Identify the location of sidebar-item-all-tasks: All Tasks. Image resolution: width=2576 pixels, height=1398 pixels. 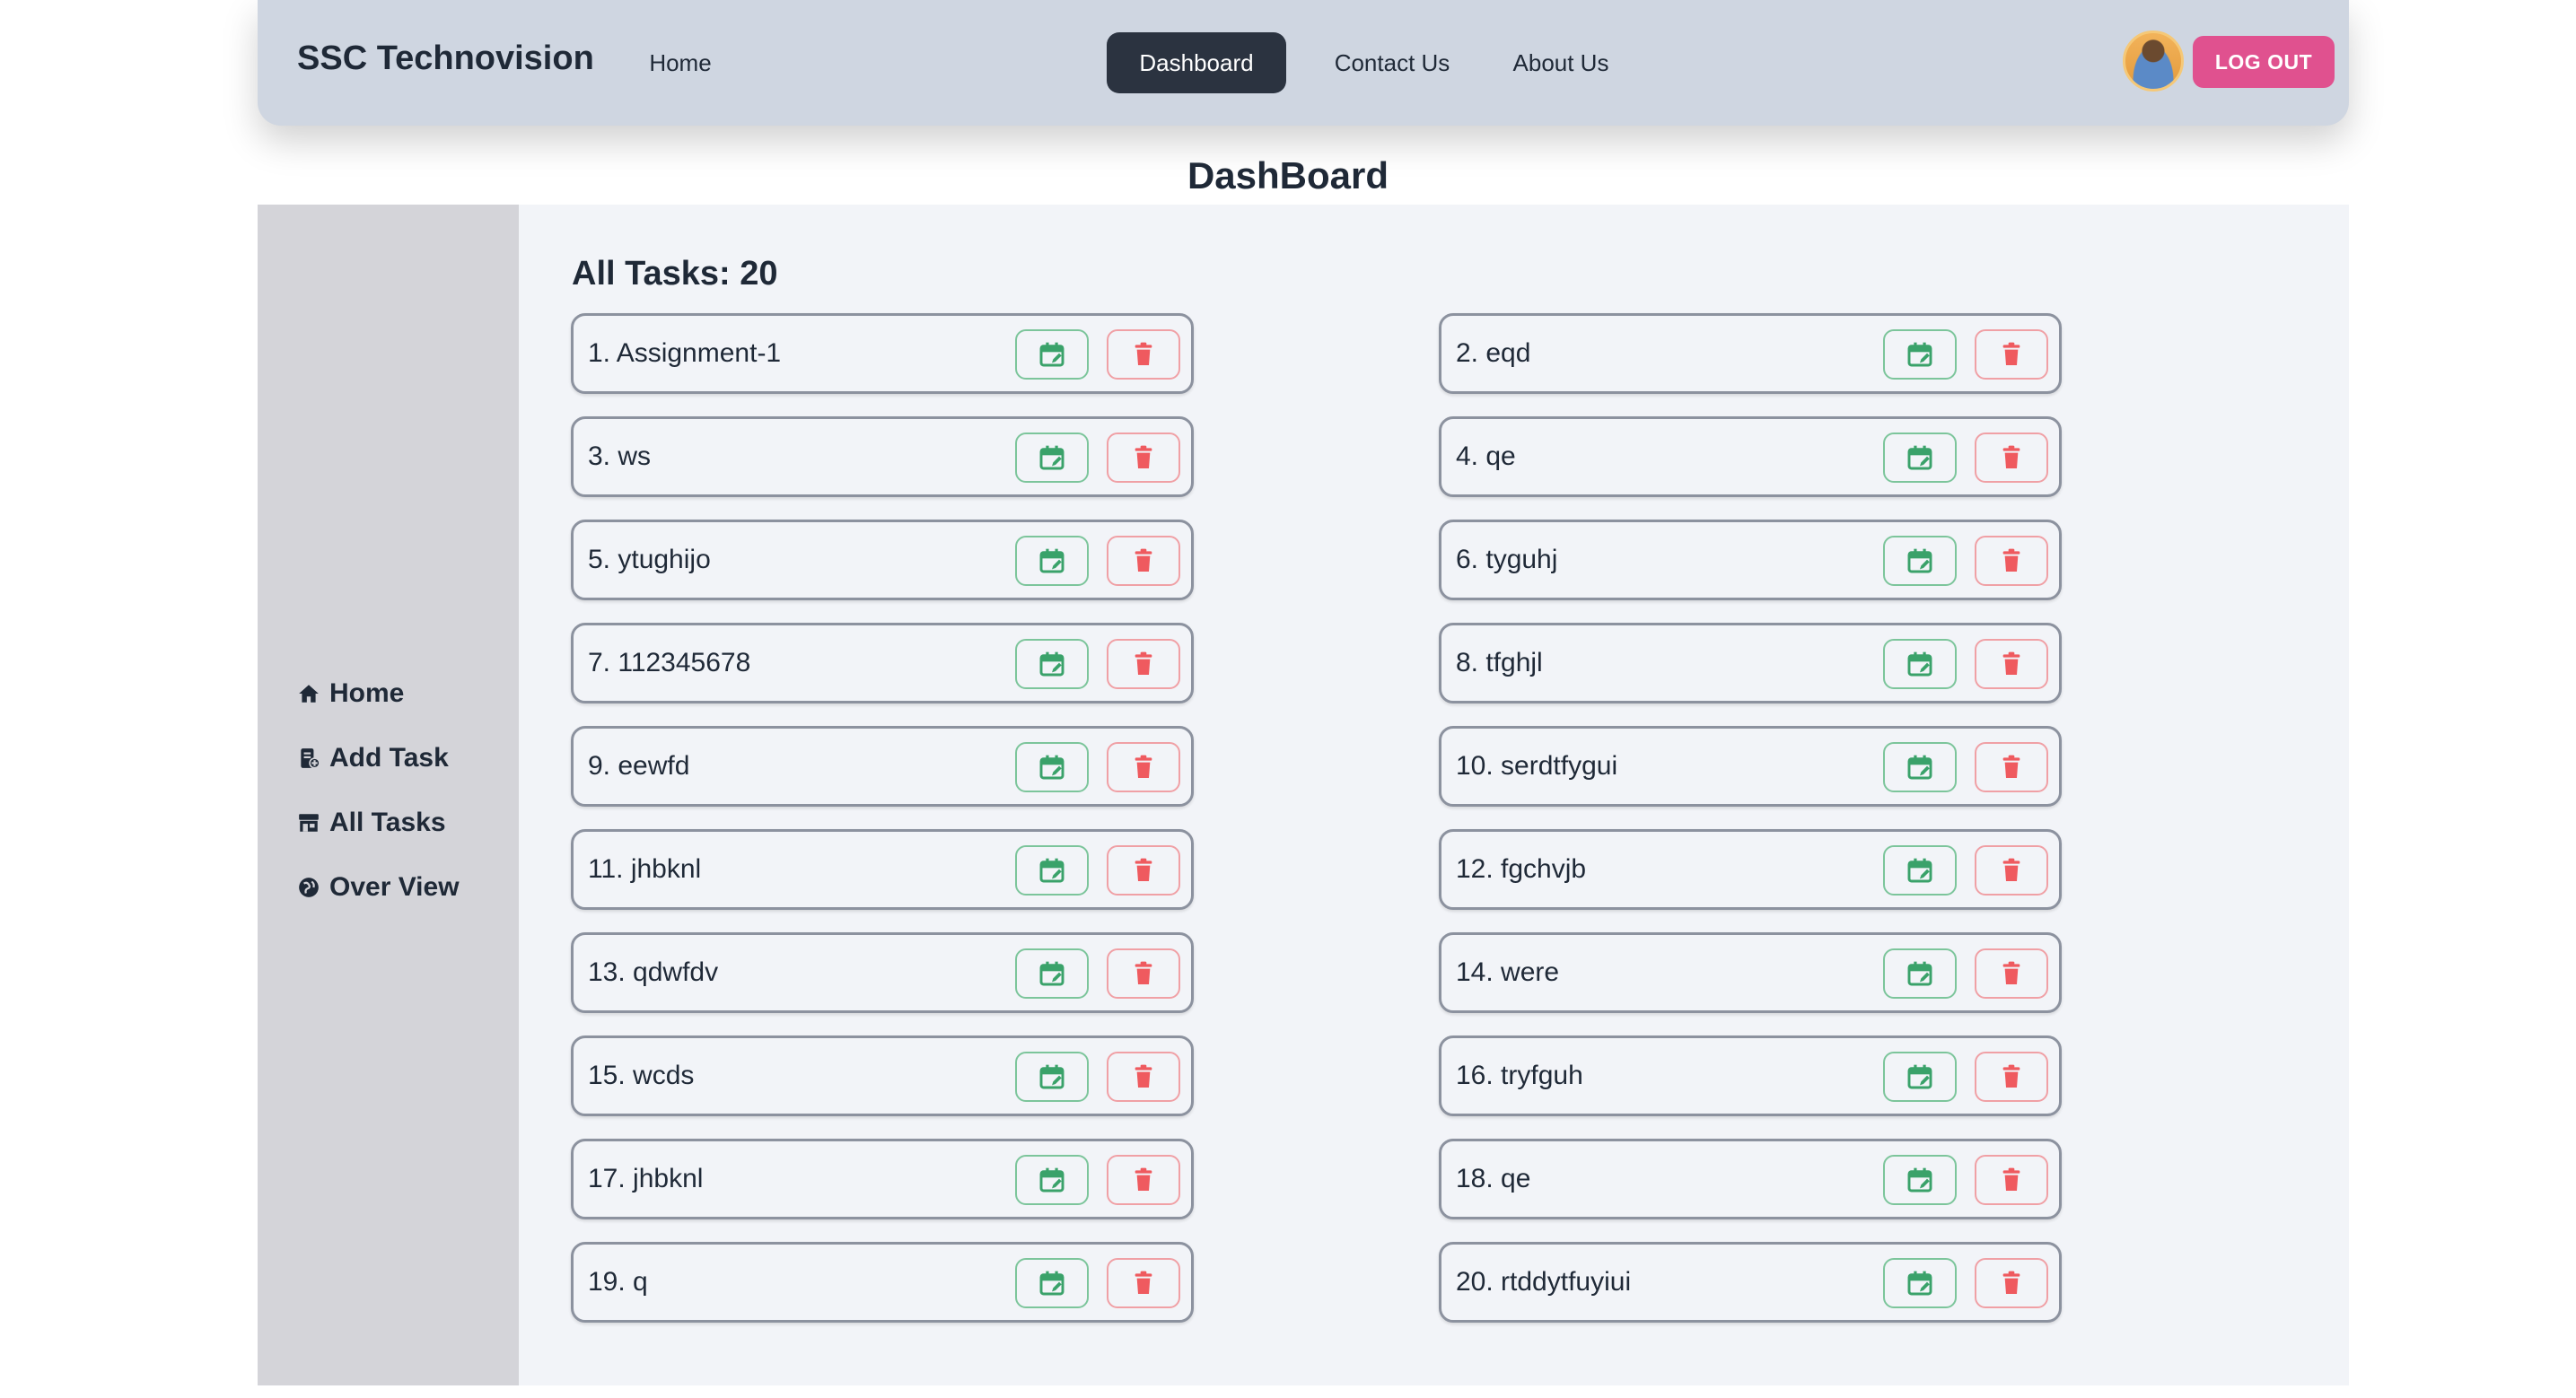
(371, 822).